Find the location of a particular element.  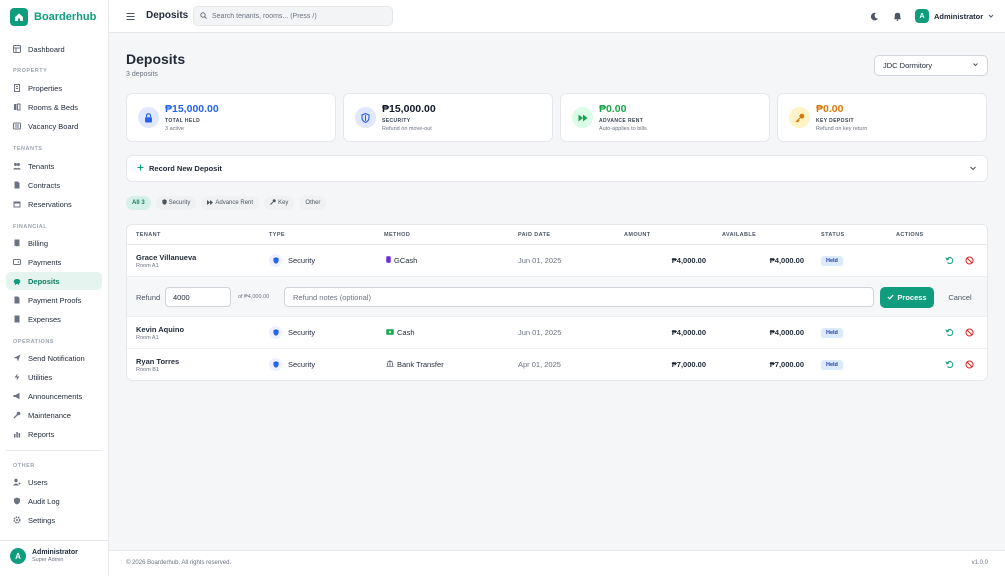

sidebar-item-users: Users is located at coordinates (54, 482).